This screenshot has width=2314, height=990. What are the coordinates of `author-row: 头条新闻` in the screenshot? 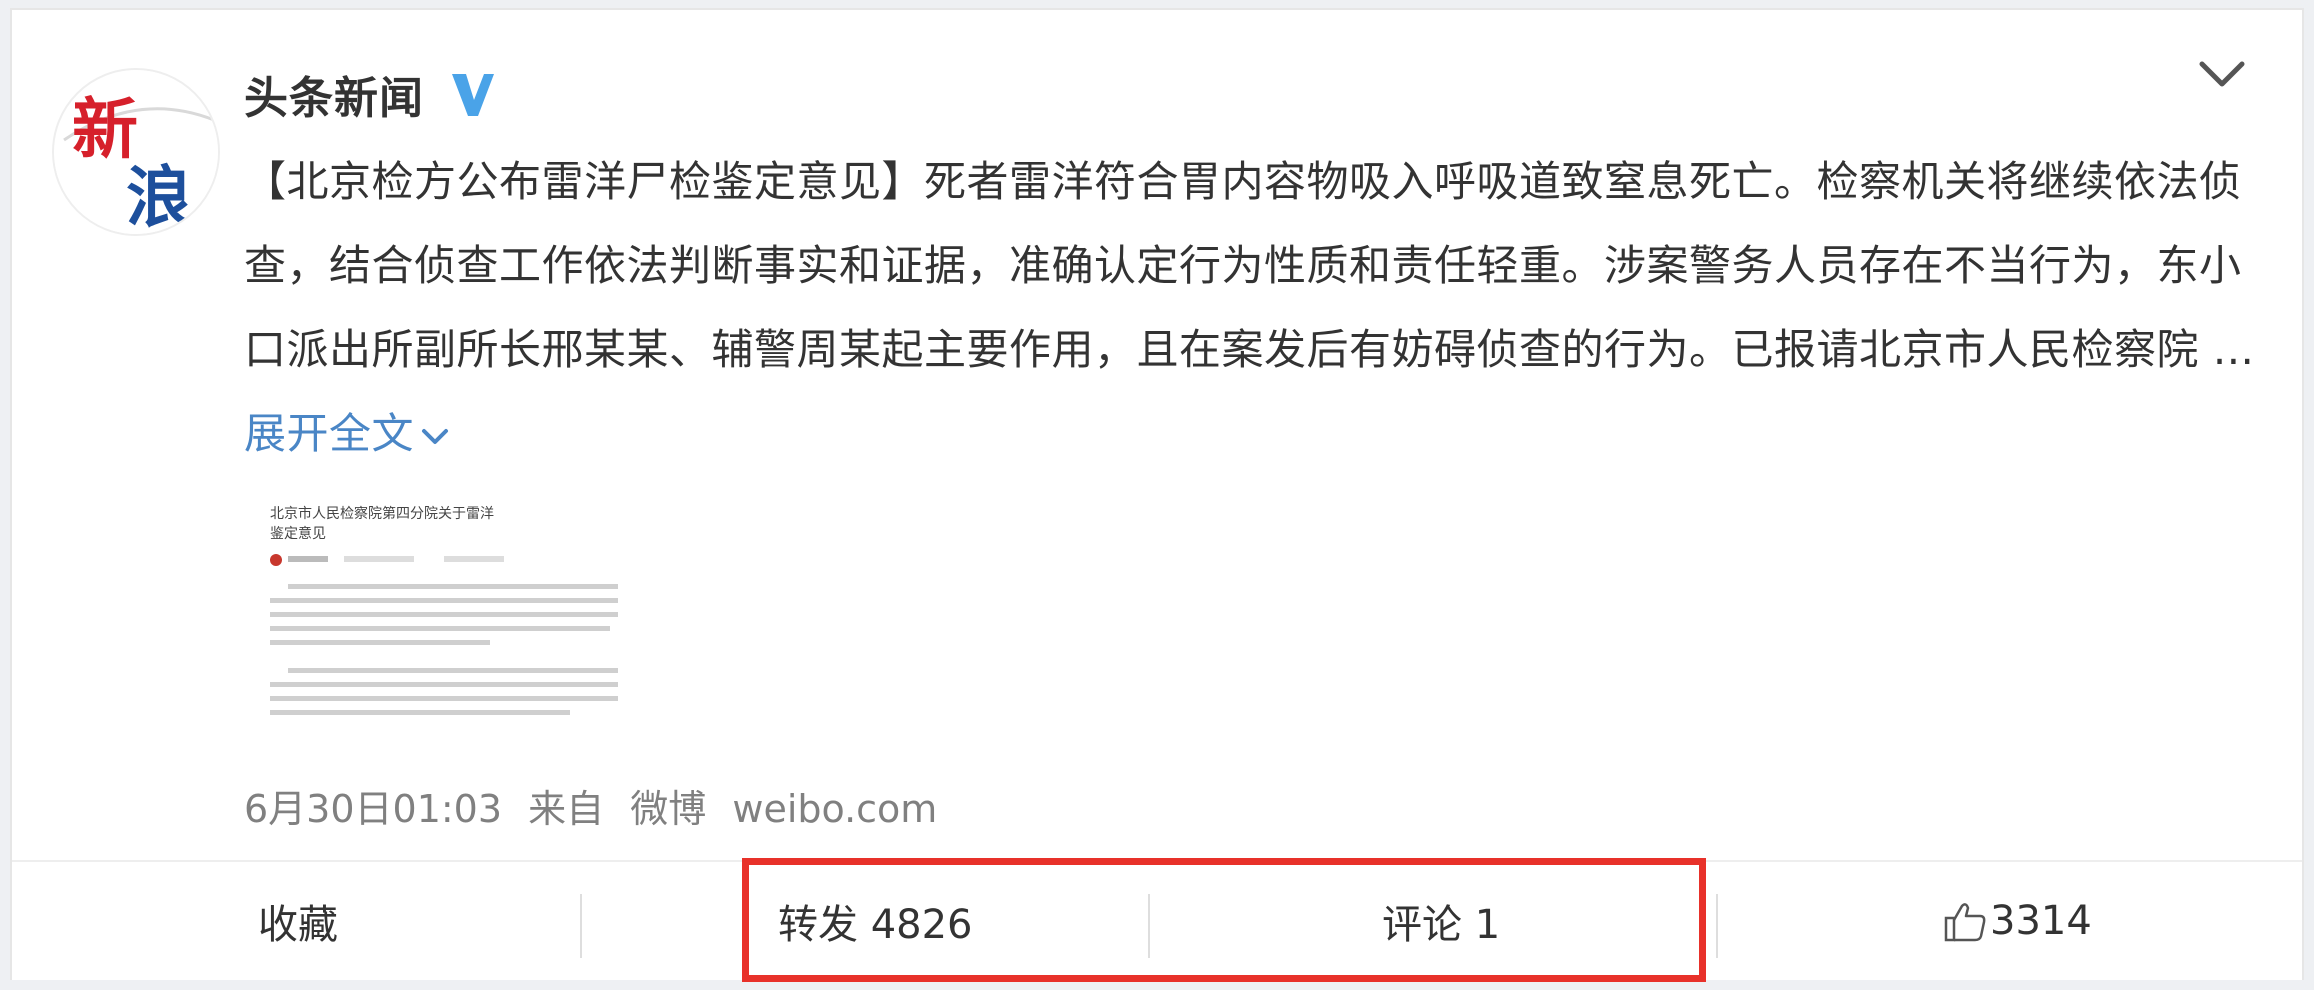 It's located at (372, 94).